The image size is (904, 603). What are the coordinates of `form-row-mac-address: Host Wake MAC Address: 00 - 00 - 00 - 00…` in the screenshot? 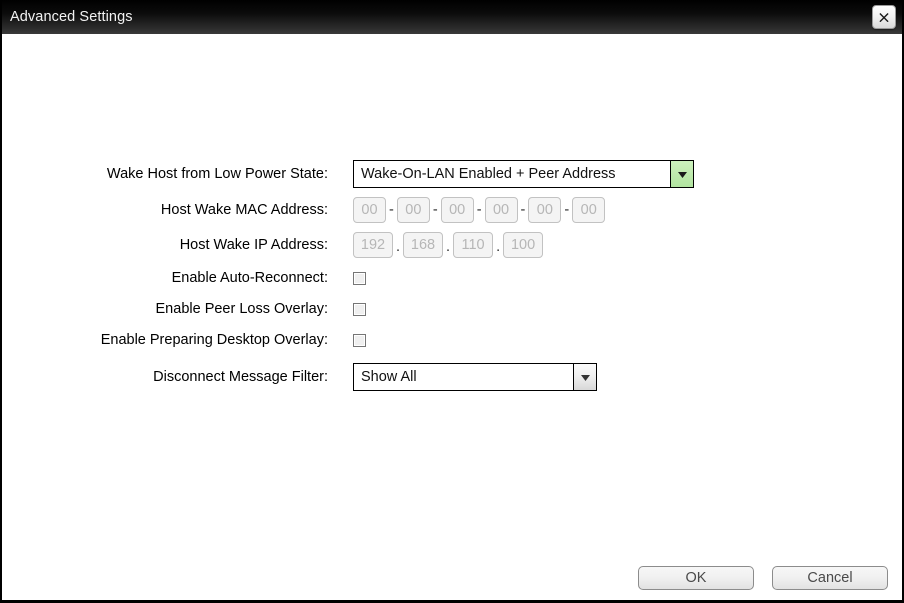 It's located at (452, 210).